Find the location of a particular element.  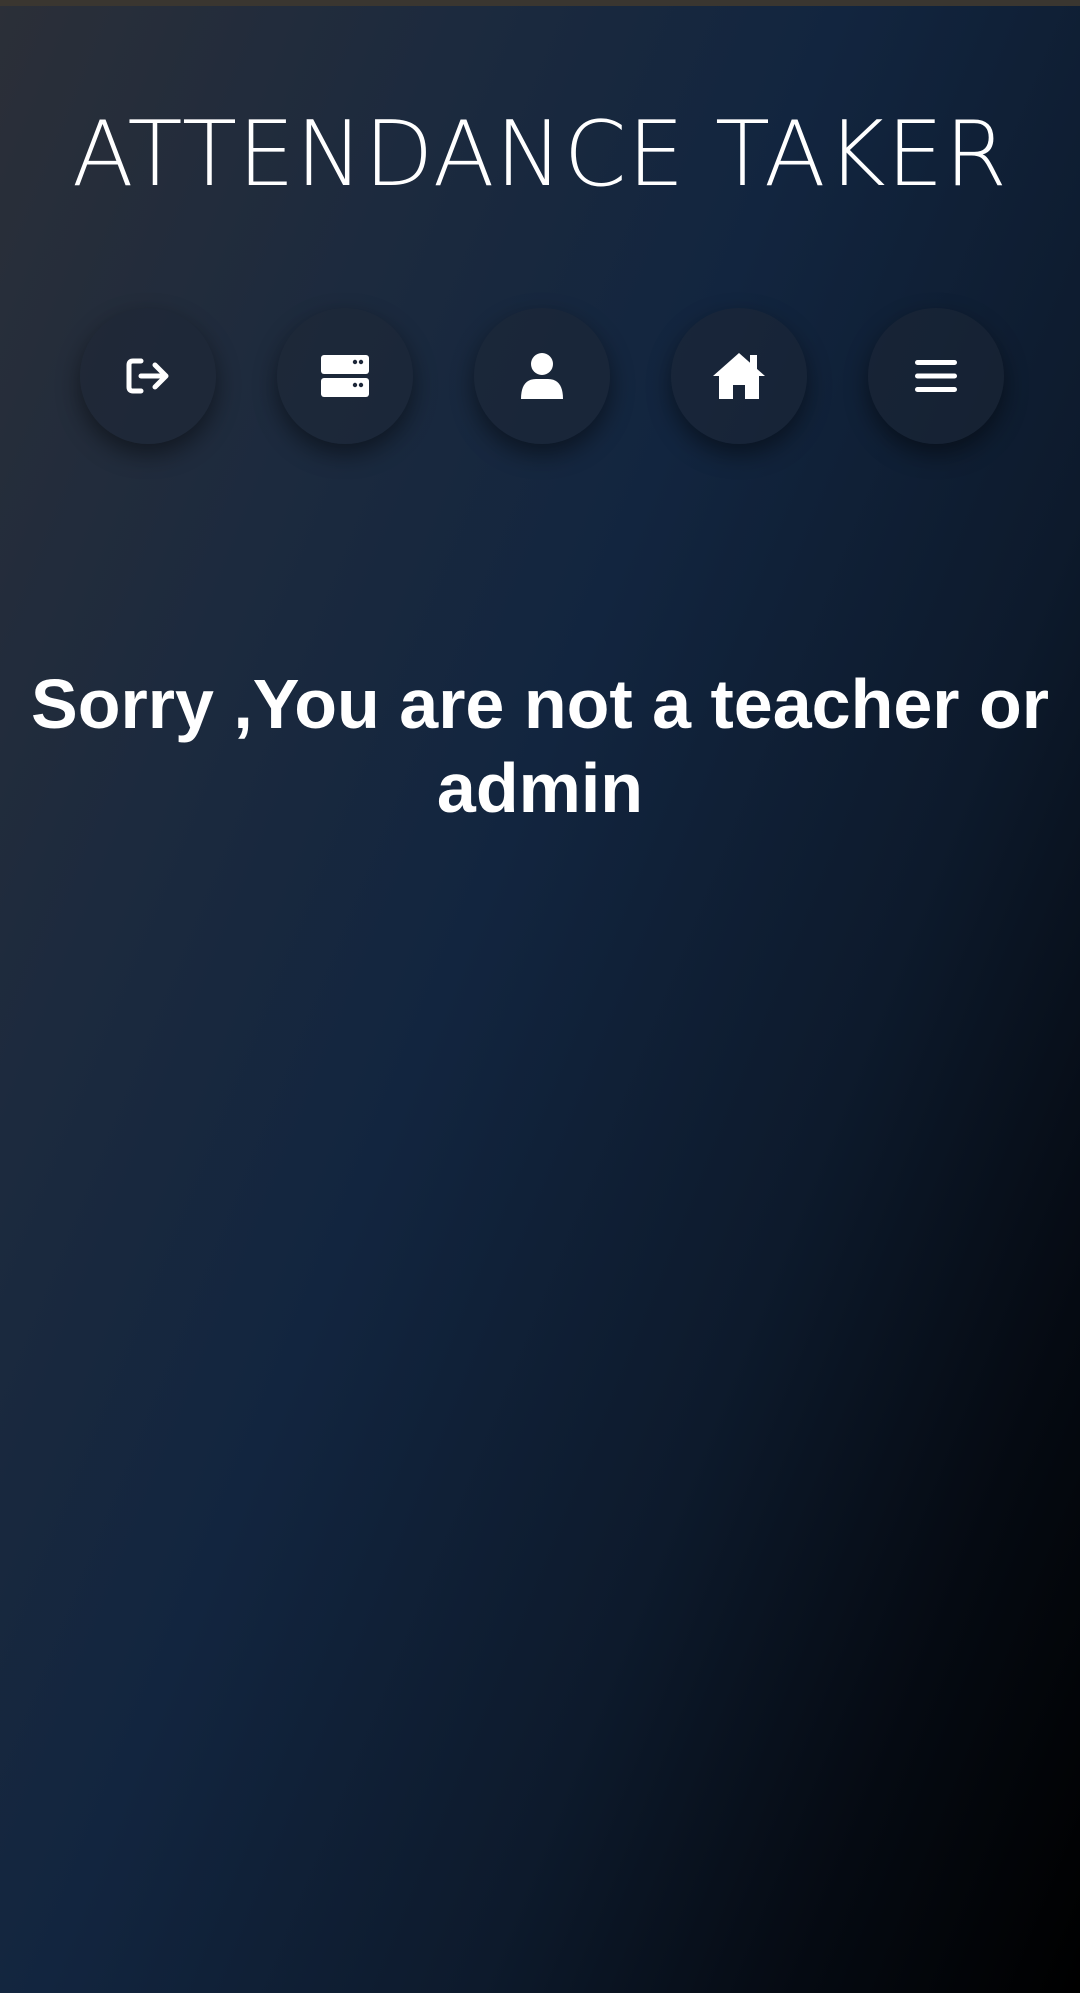

top-strip is located at coordinates (540, 3).